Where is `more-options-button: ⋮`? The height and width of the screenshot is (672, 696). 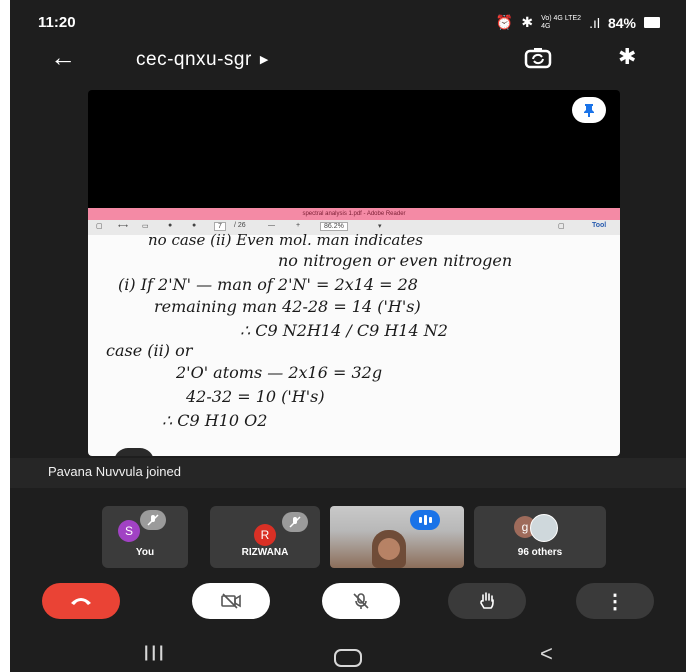 more-options-button: ⋮ is located at coordinates (615, 601).